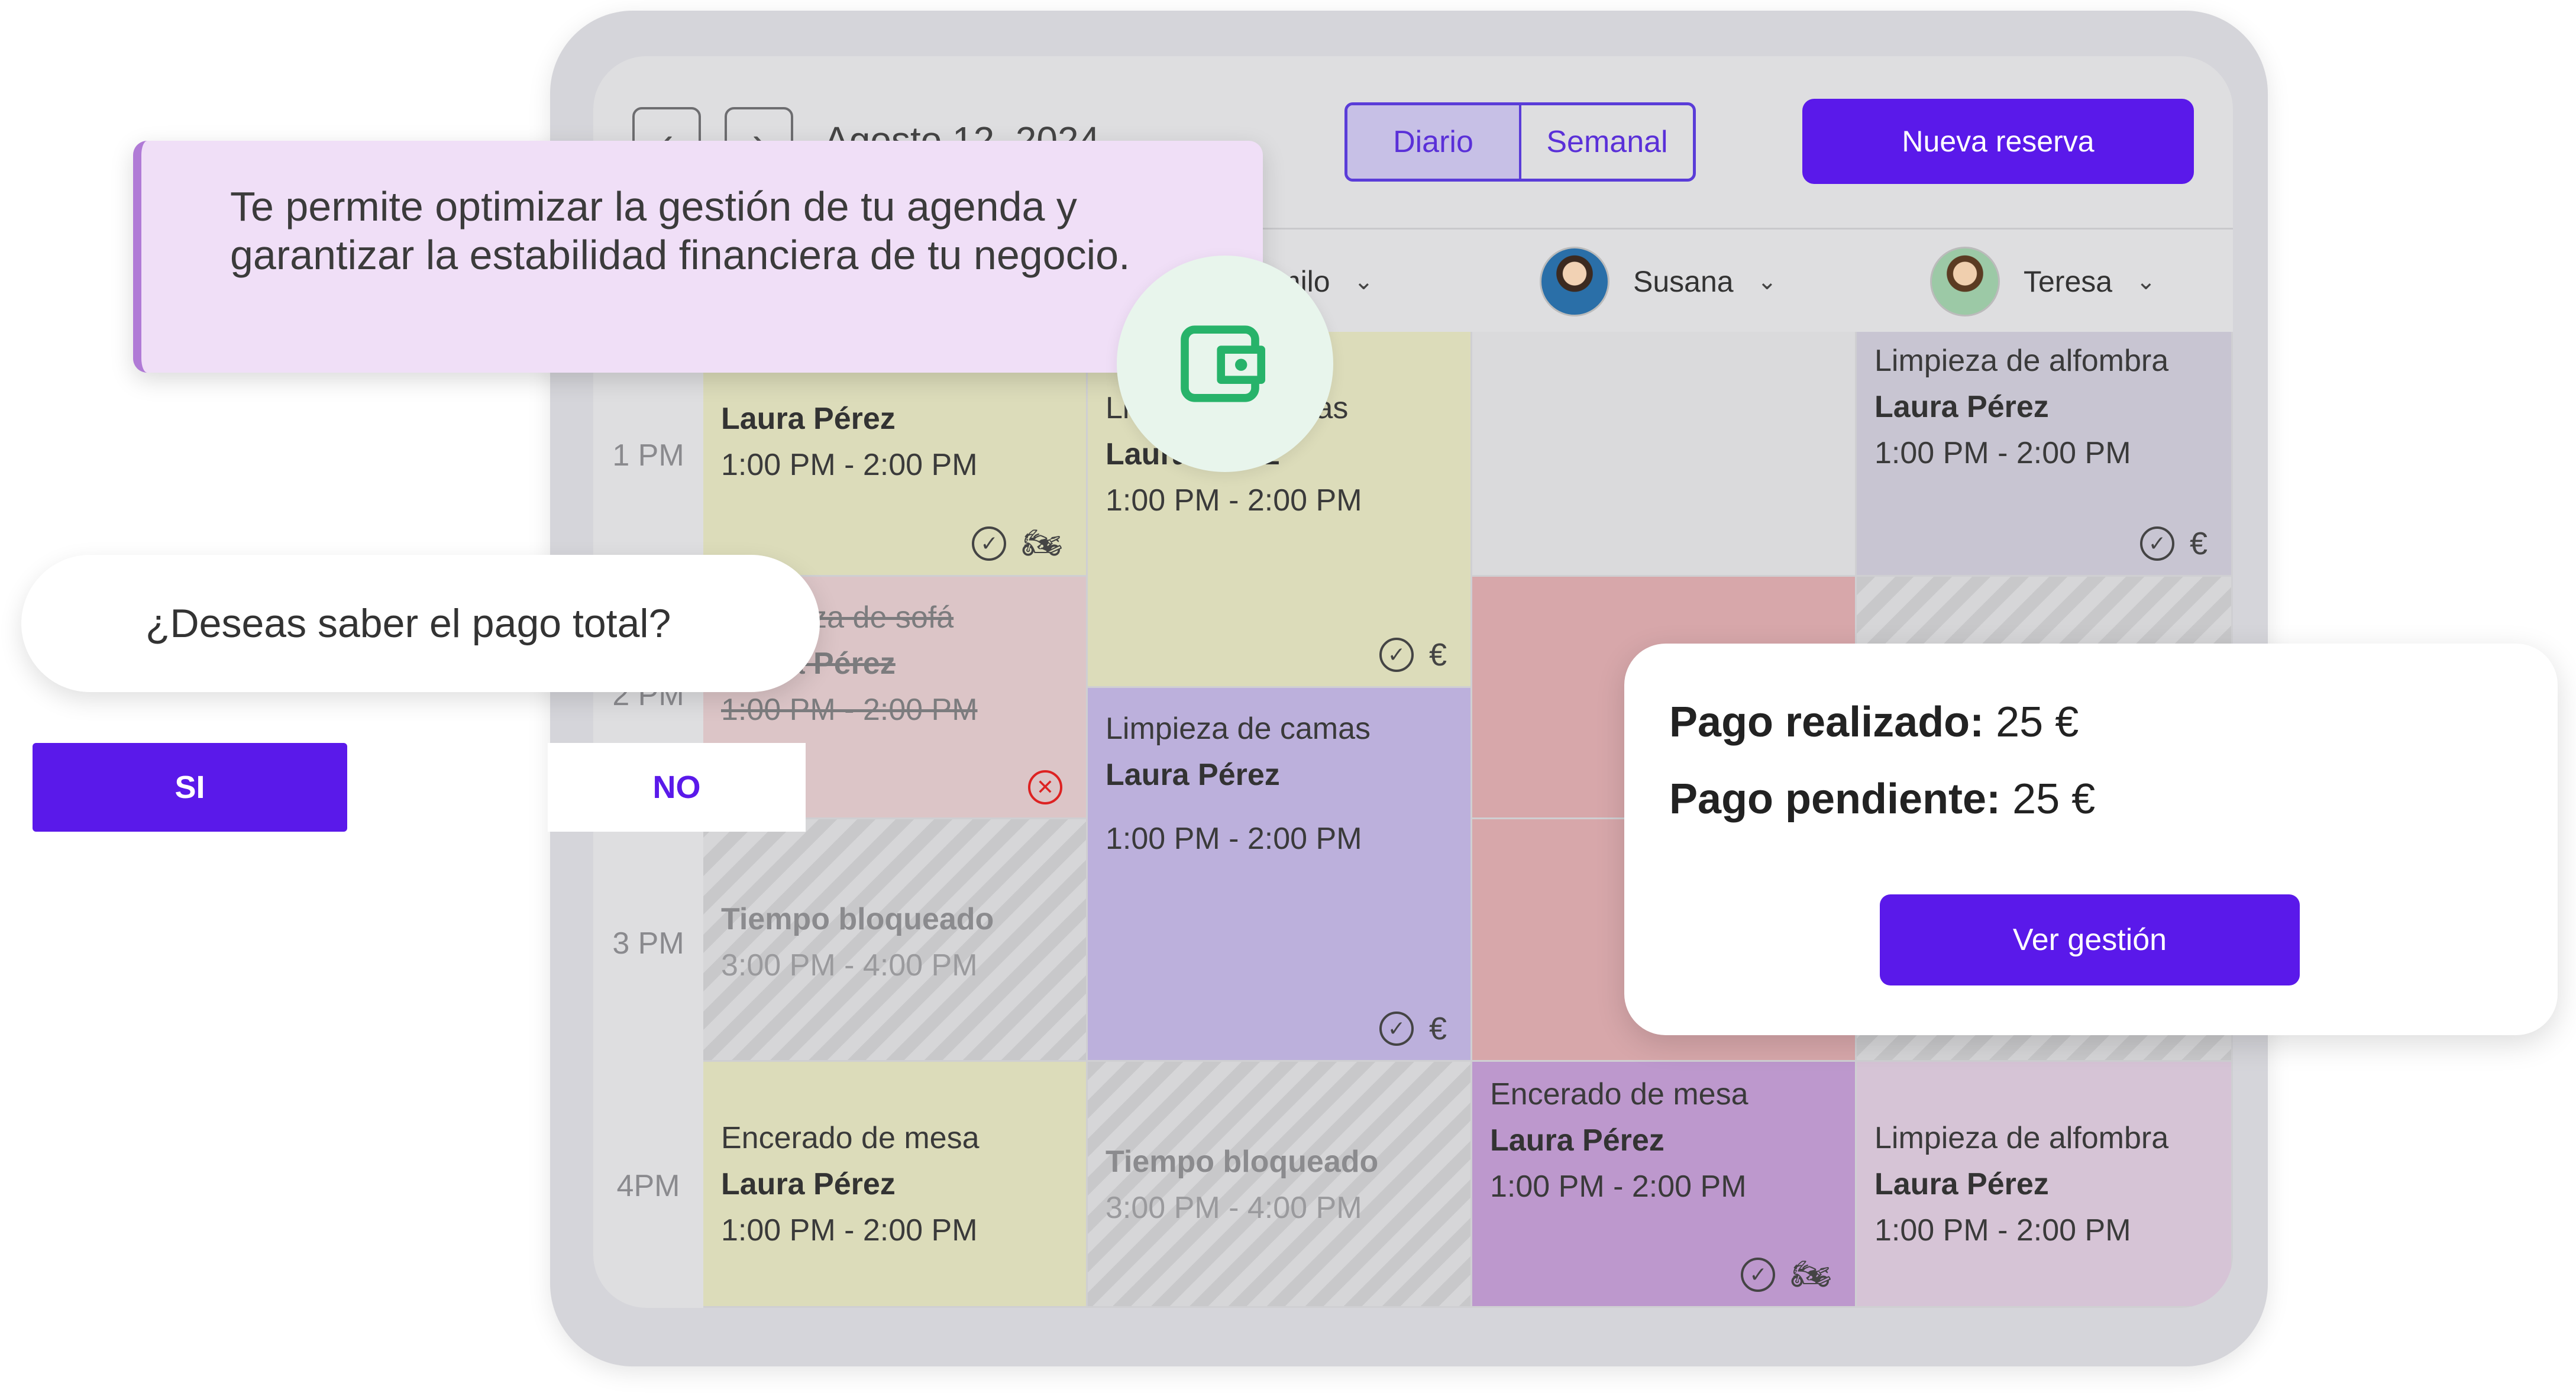 The image size is (2576, 1396). I want to click on yes-button: SI, so click(190, 787).